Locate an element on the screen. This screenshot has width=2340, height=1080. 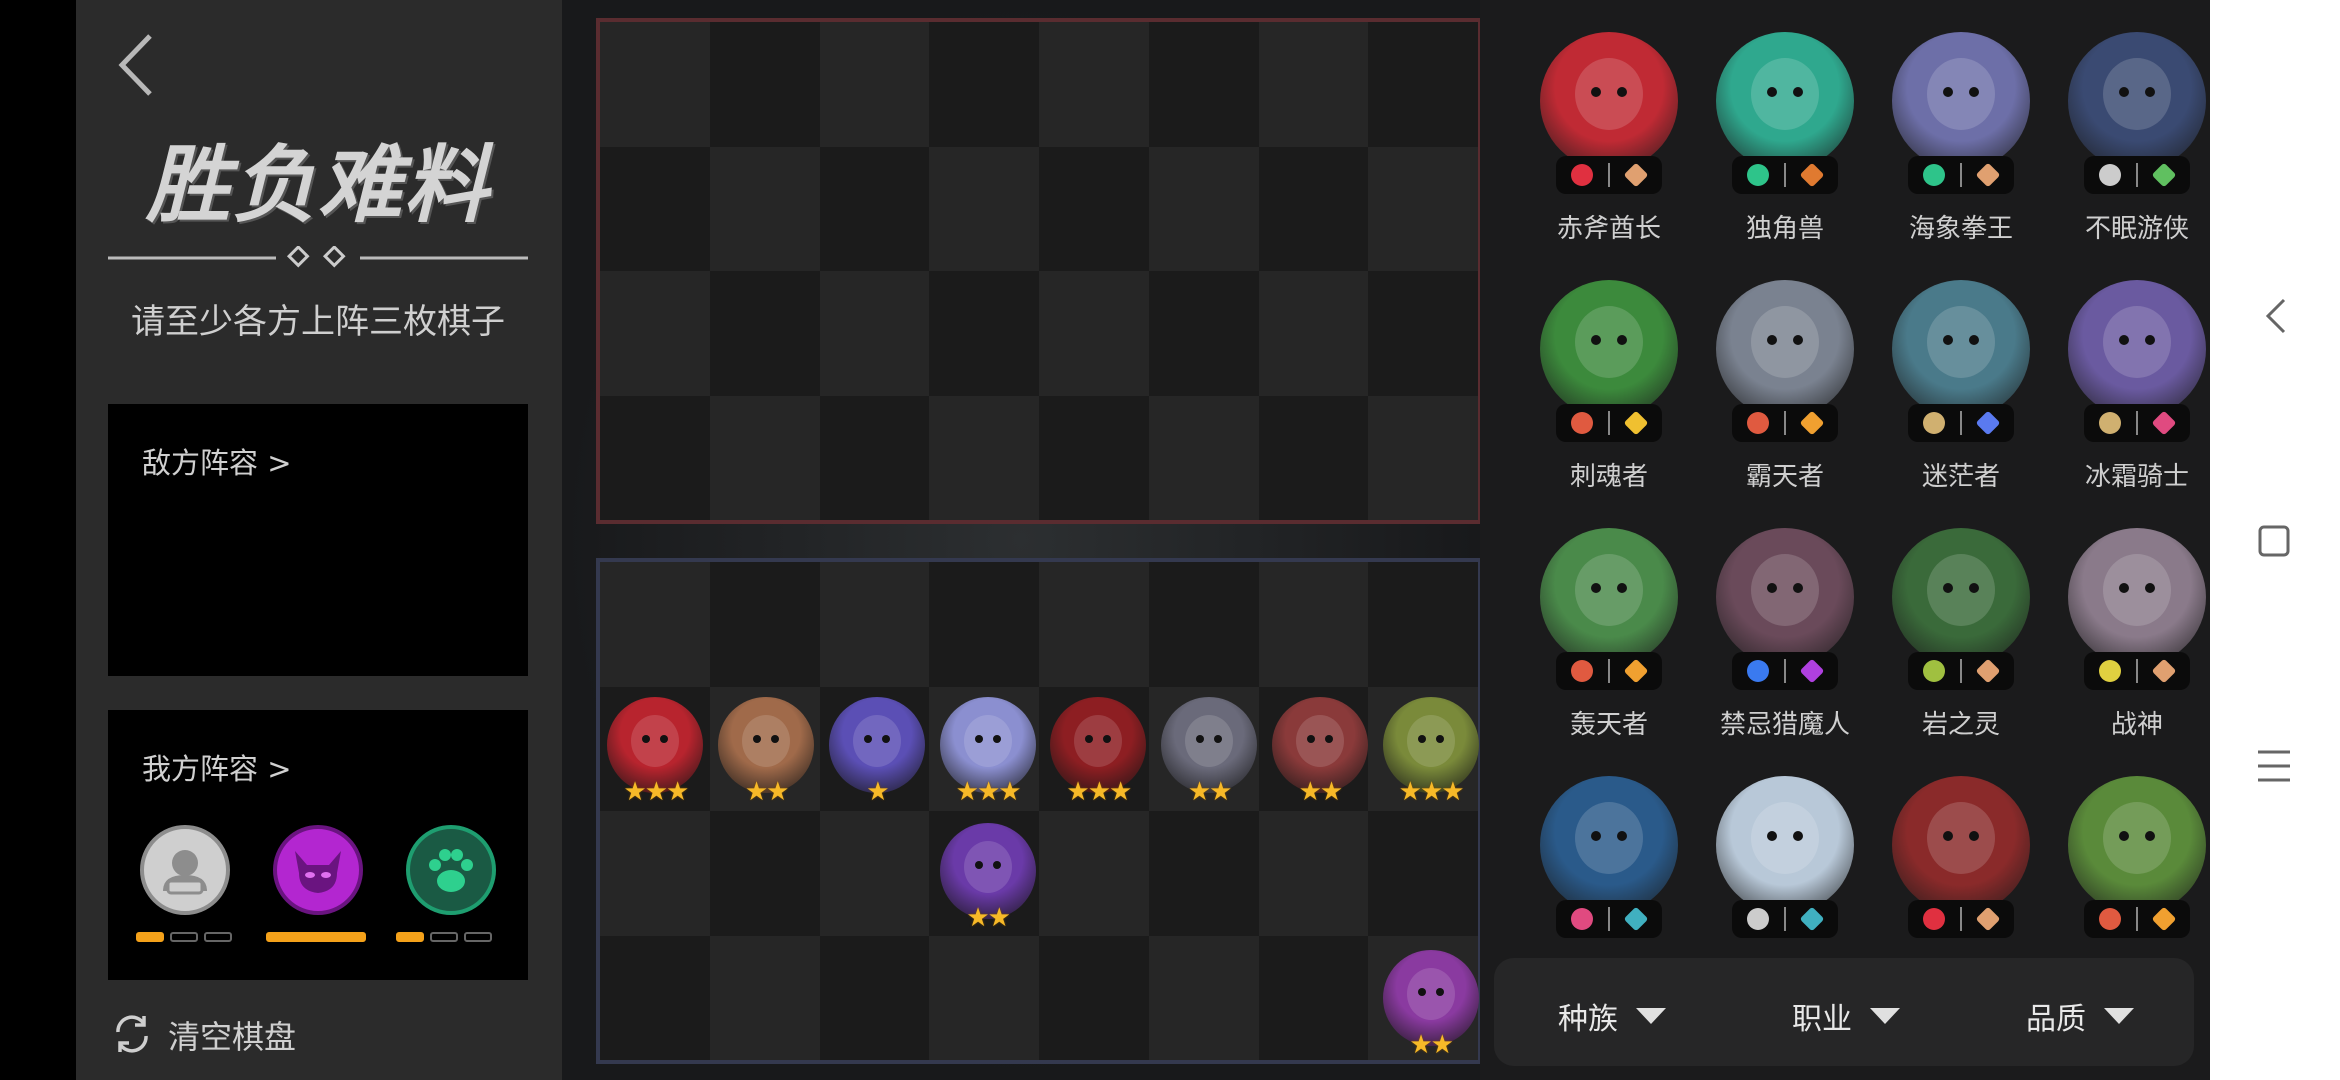
beast-paw-icon is located at coordinates (451, 870).